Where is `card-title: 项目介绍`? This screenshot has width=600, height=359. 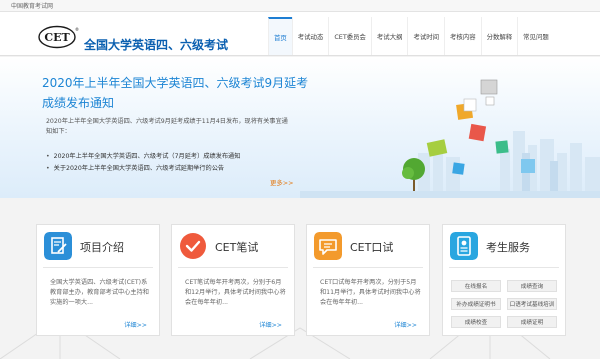
card-title: 项目介绍 is located at coordinates (102, 247).